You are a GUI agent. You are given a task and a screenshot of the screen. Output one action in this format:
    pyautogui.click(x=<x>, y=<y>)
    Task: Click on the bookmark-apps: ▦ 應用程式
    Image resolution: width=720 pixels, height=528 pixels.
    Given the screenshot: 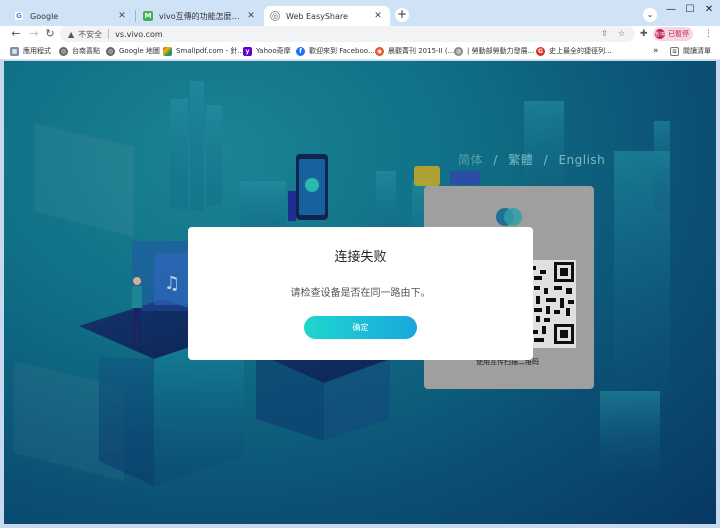 What is the action you would take?
    pyautogui.click(x=30, y=51)
    